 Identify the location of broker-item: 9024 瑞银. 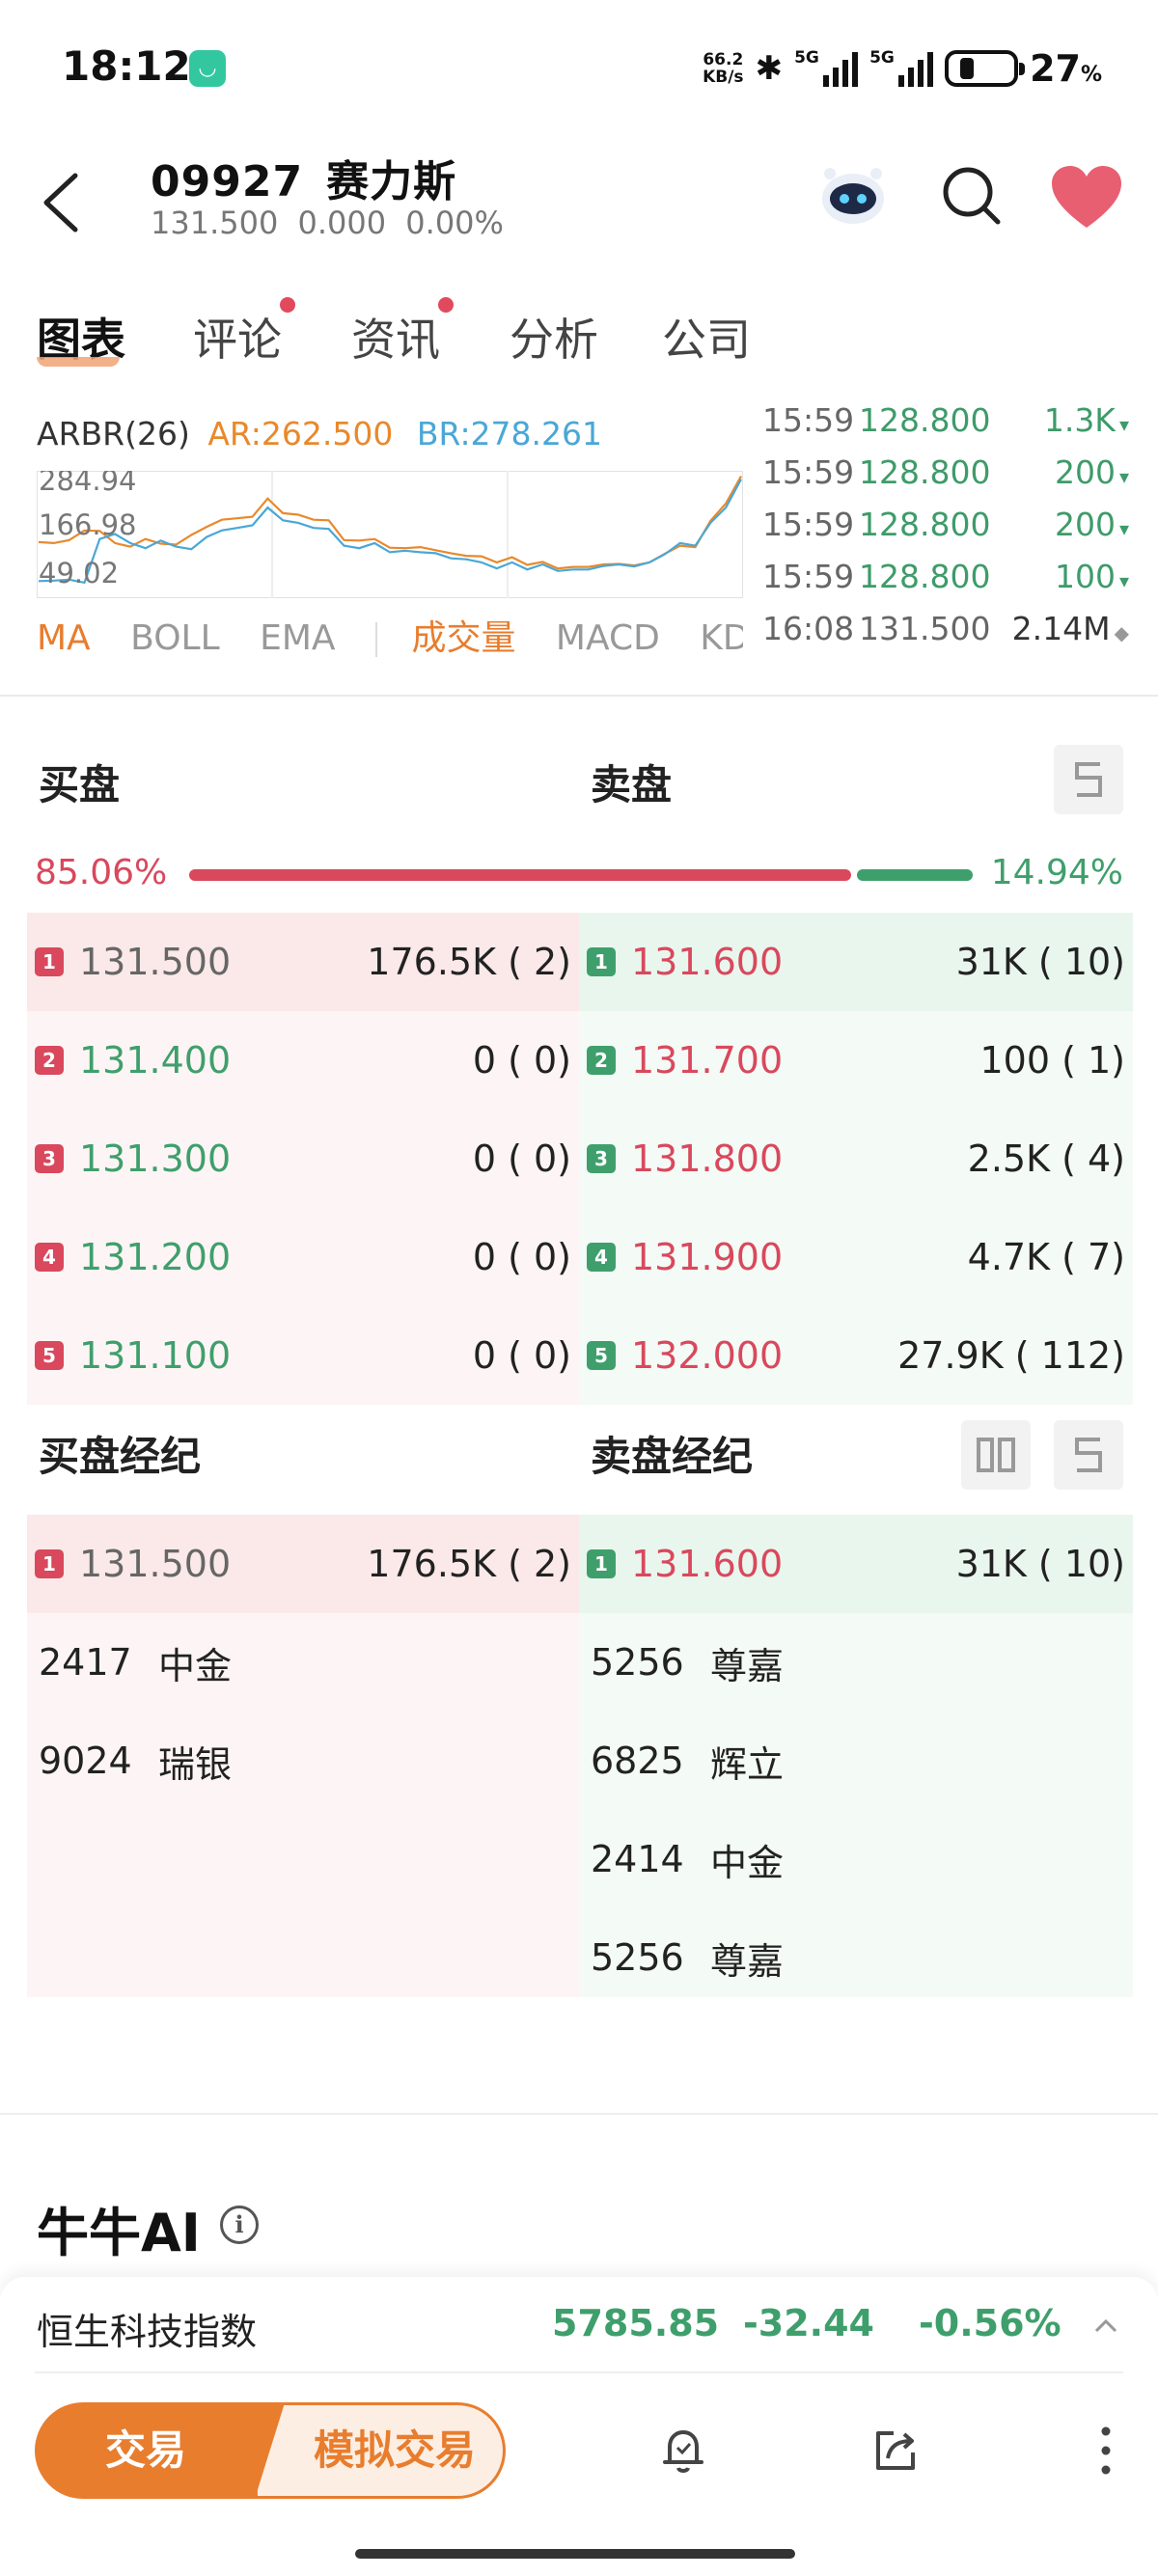
(303, 1761).